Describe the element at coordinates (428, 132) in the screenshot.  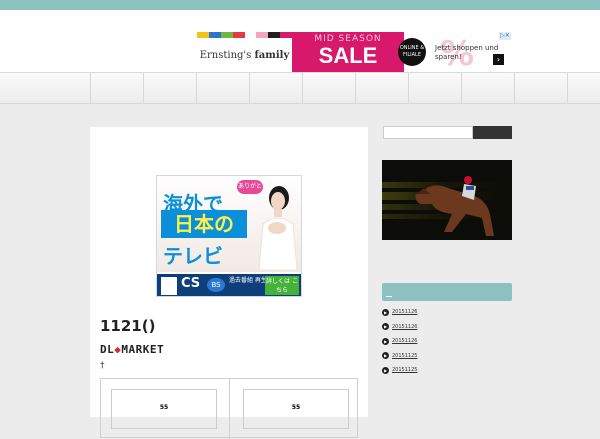
I see `search-input` at that location.